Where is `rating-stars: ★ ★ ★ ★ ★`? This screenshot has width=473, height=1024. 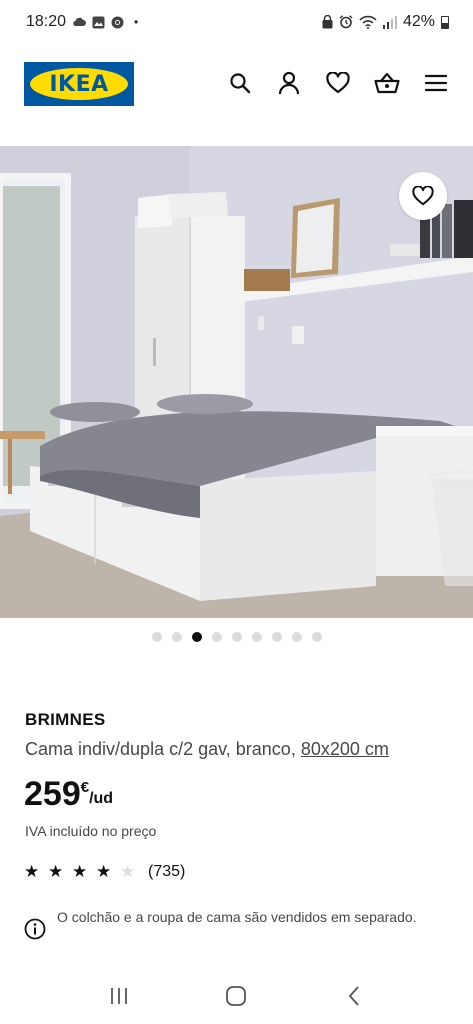
rating-stars: ★ ★ ★ ★ ★ is located at coordinates (84, 872).